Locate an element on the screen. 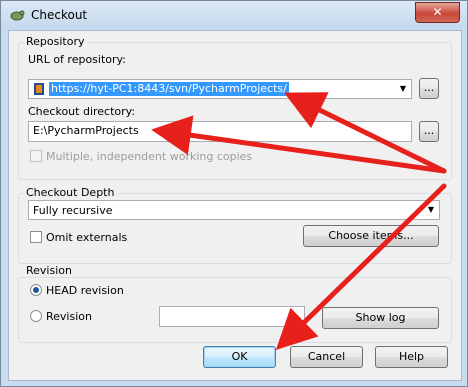 This screenshot has width=468, height=387. revision-group-label: Revision is located at coordinates (49, 270).